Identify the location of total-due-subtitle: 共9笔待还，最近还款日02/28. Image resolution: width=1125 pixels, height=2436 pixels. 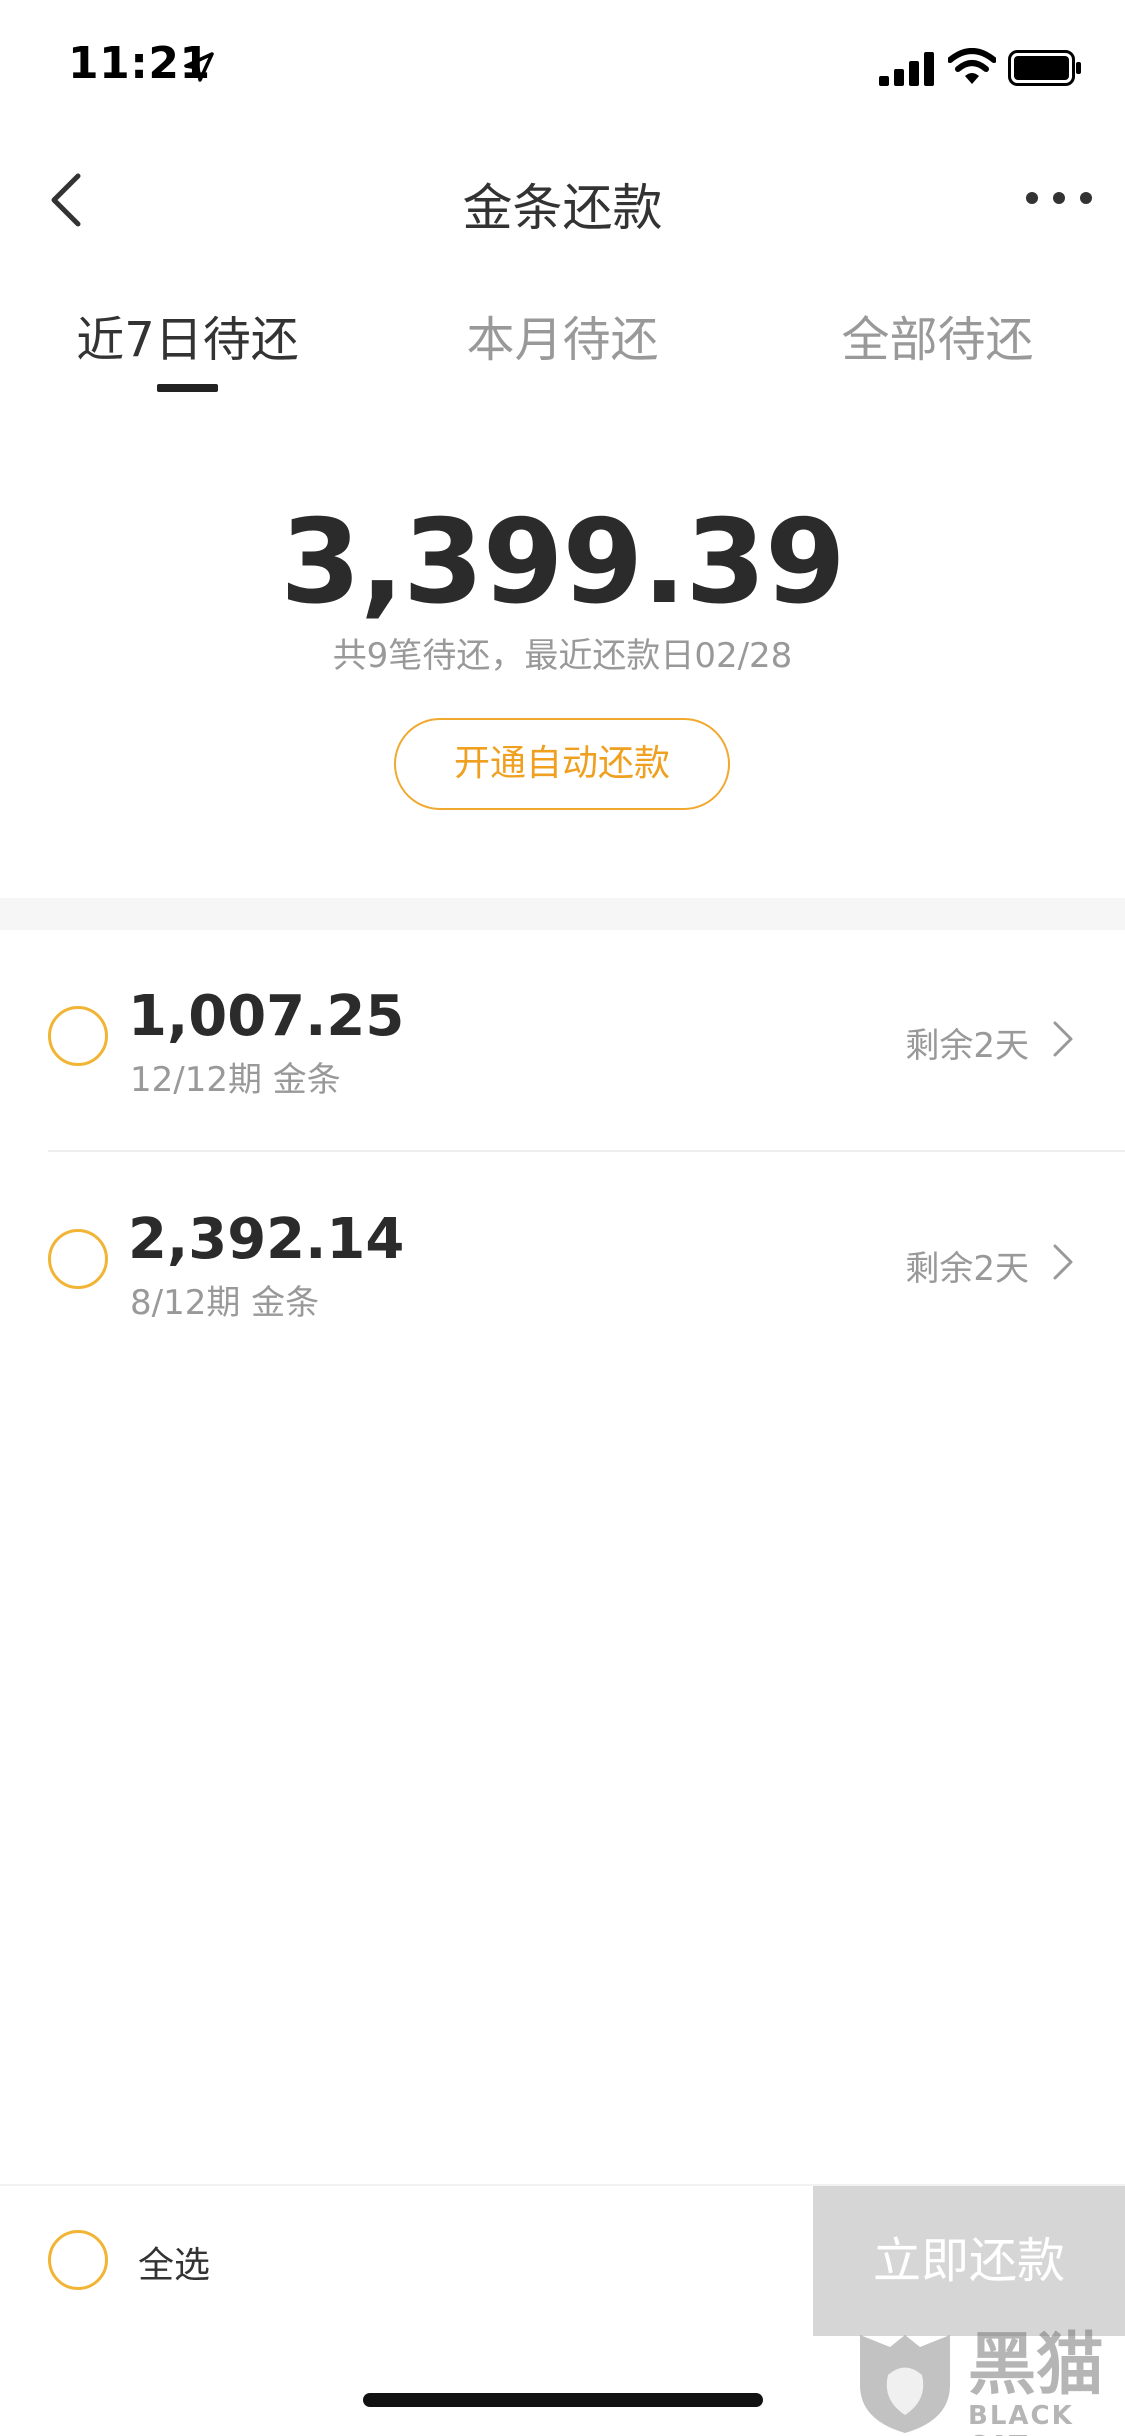
(562, 656).